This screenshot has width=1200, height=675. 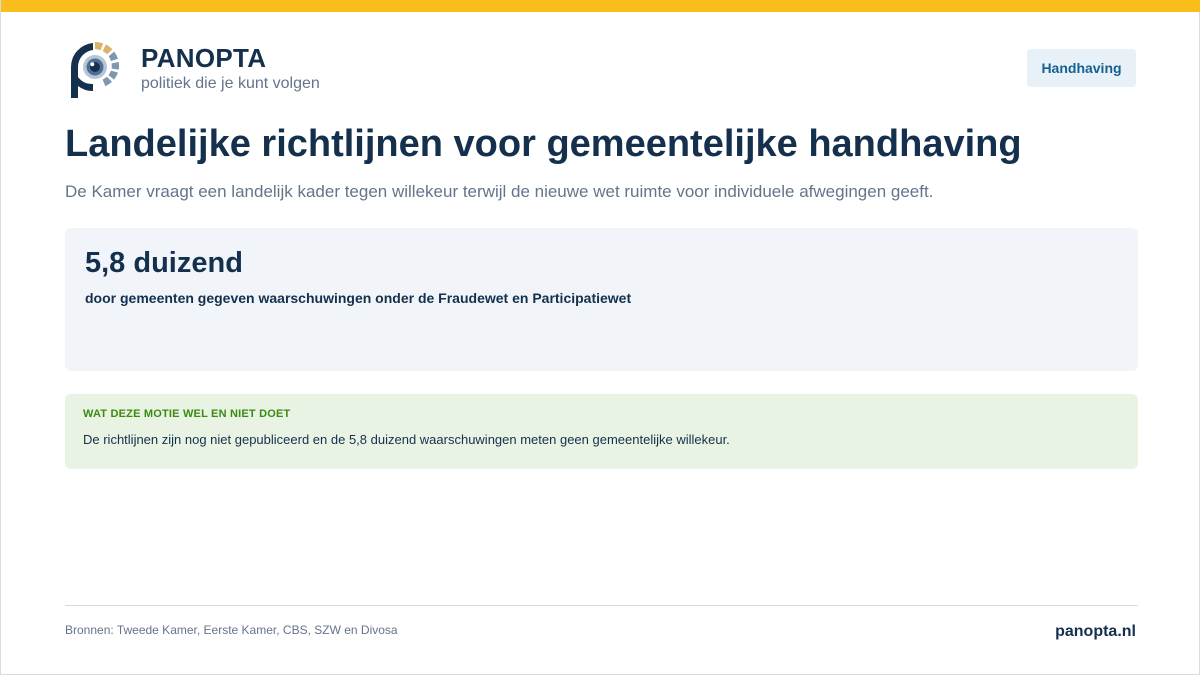 What do you see at coordinates (1081, 68) in the screenshot?
I see `topic-badge: Handhaving` at bounding box center [1081, 68].